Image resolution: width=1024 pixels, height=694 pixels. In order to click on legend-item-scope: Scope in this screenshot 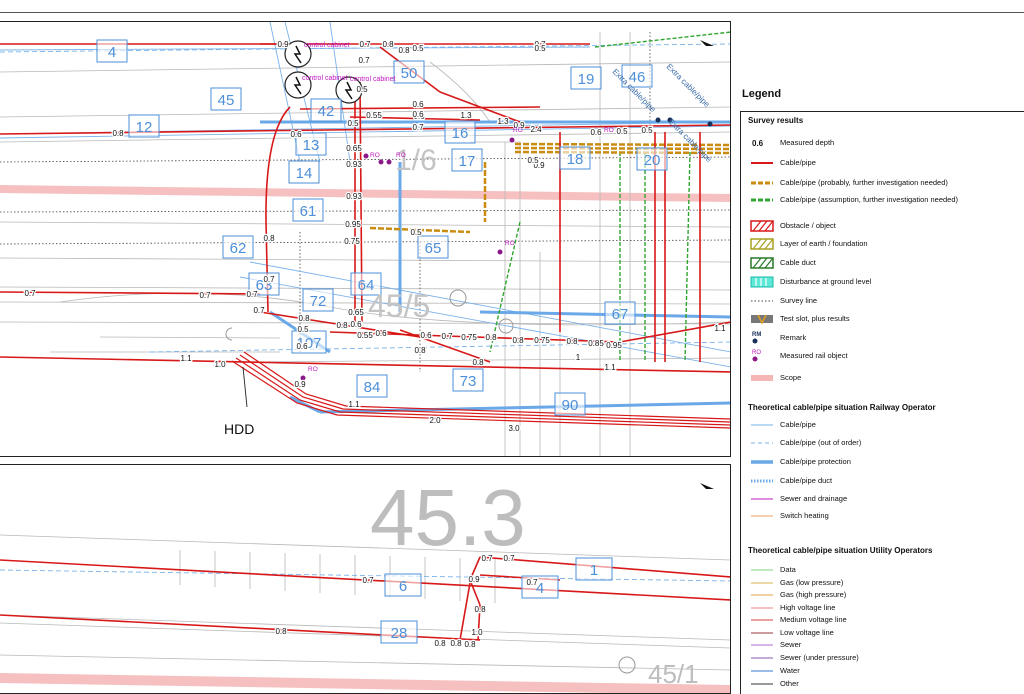, I will do `click(883, 378)`.